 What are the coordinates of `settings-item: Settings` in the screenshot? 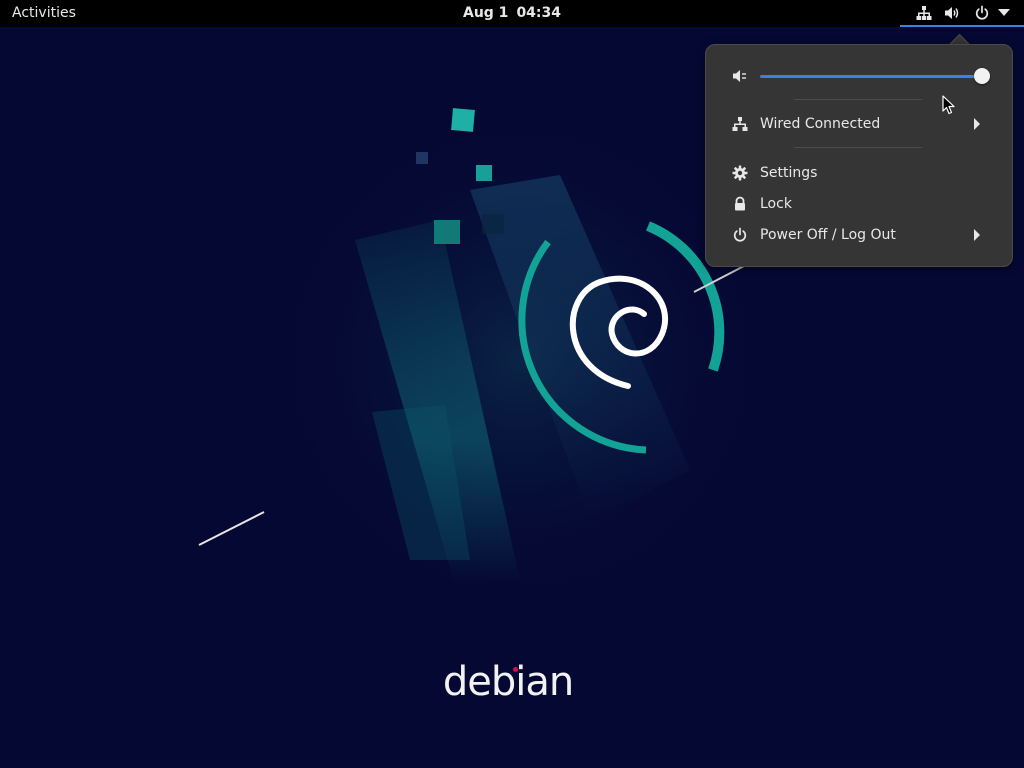 It's located at (859, 173).